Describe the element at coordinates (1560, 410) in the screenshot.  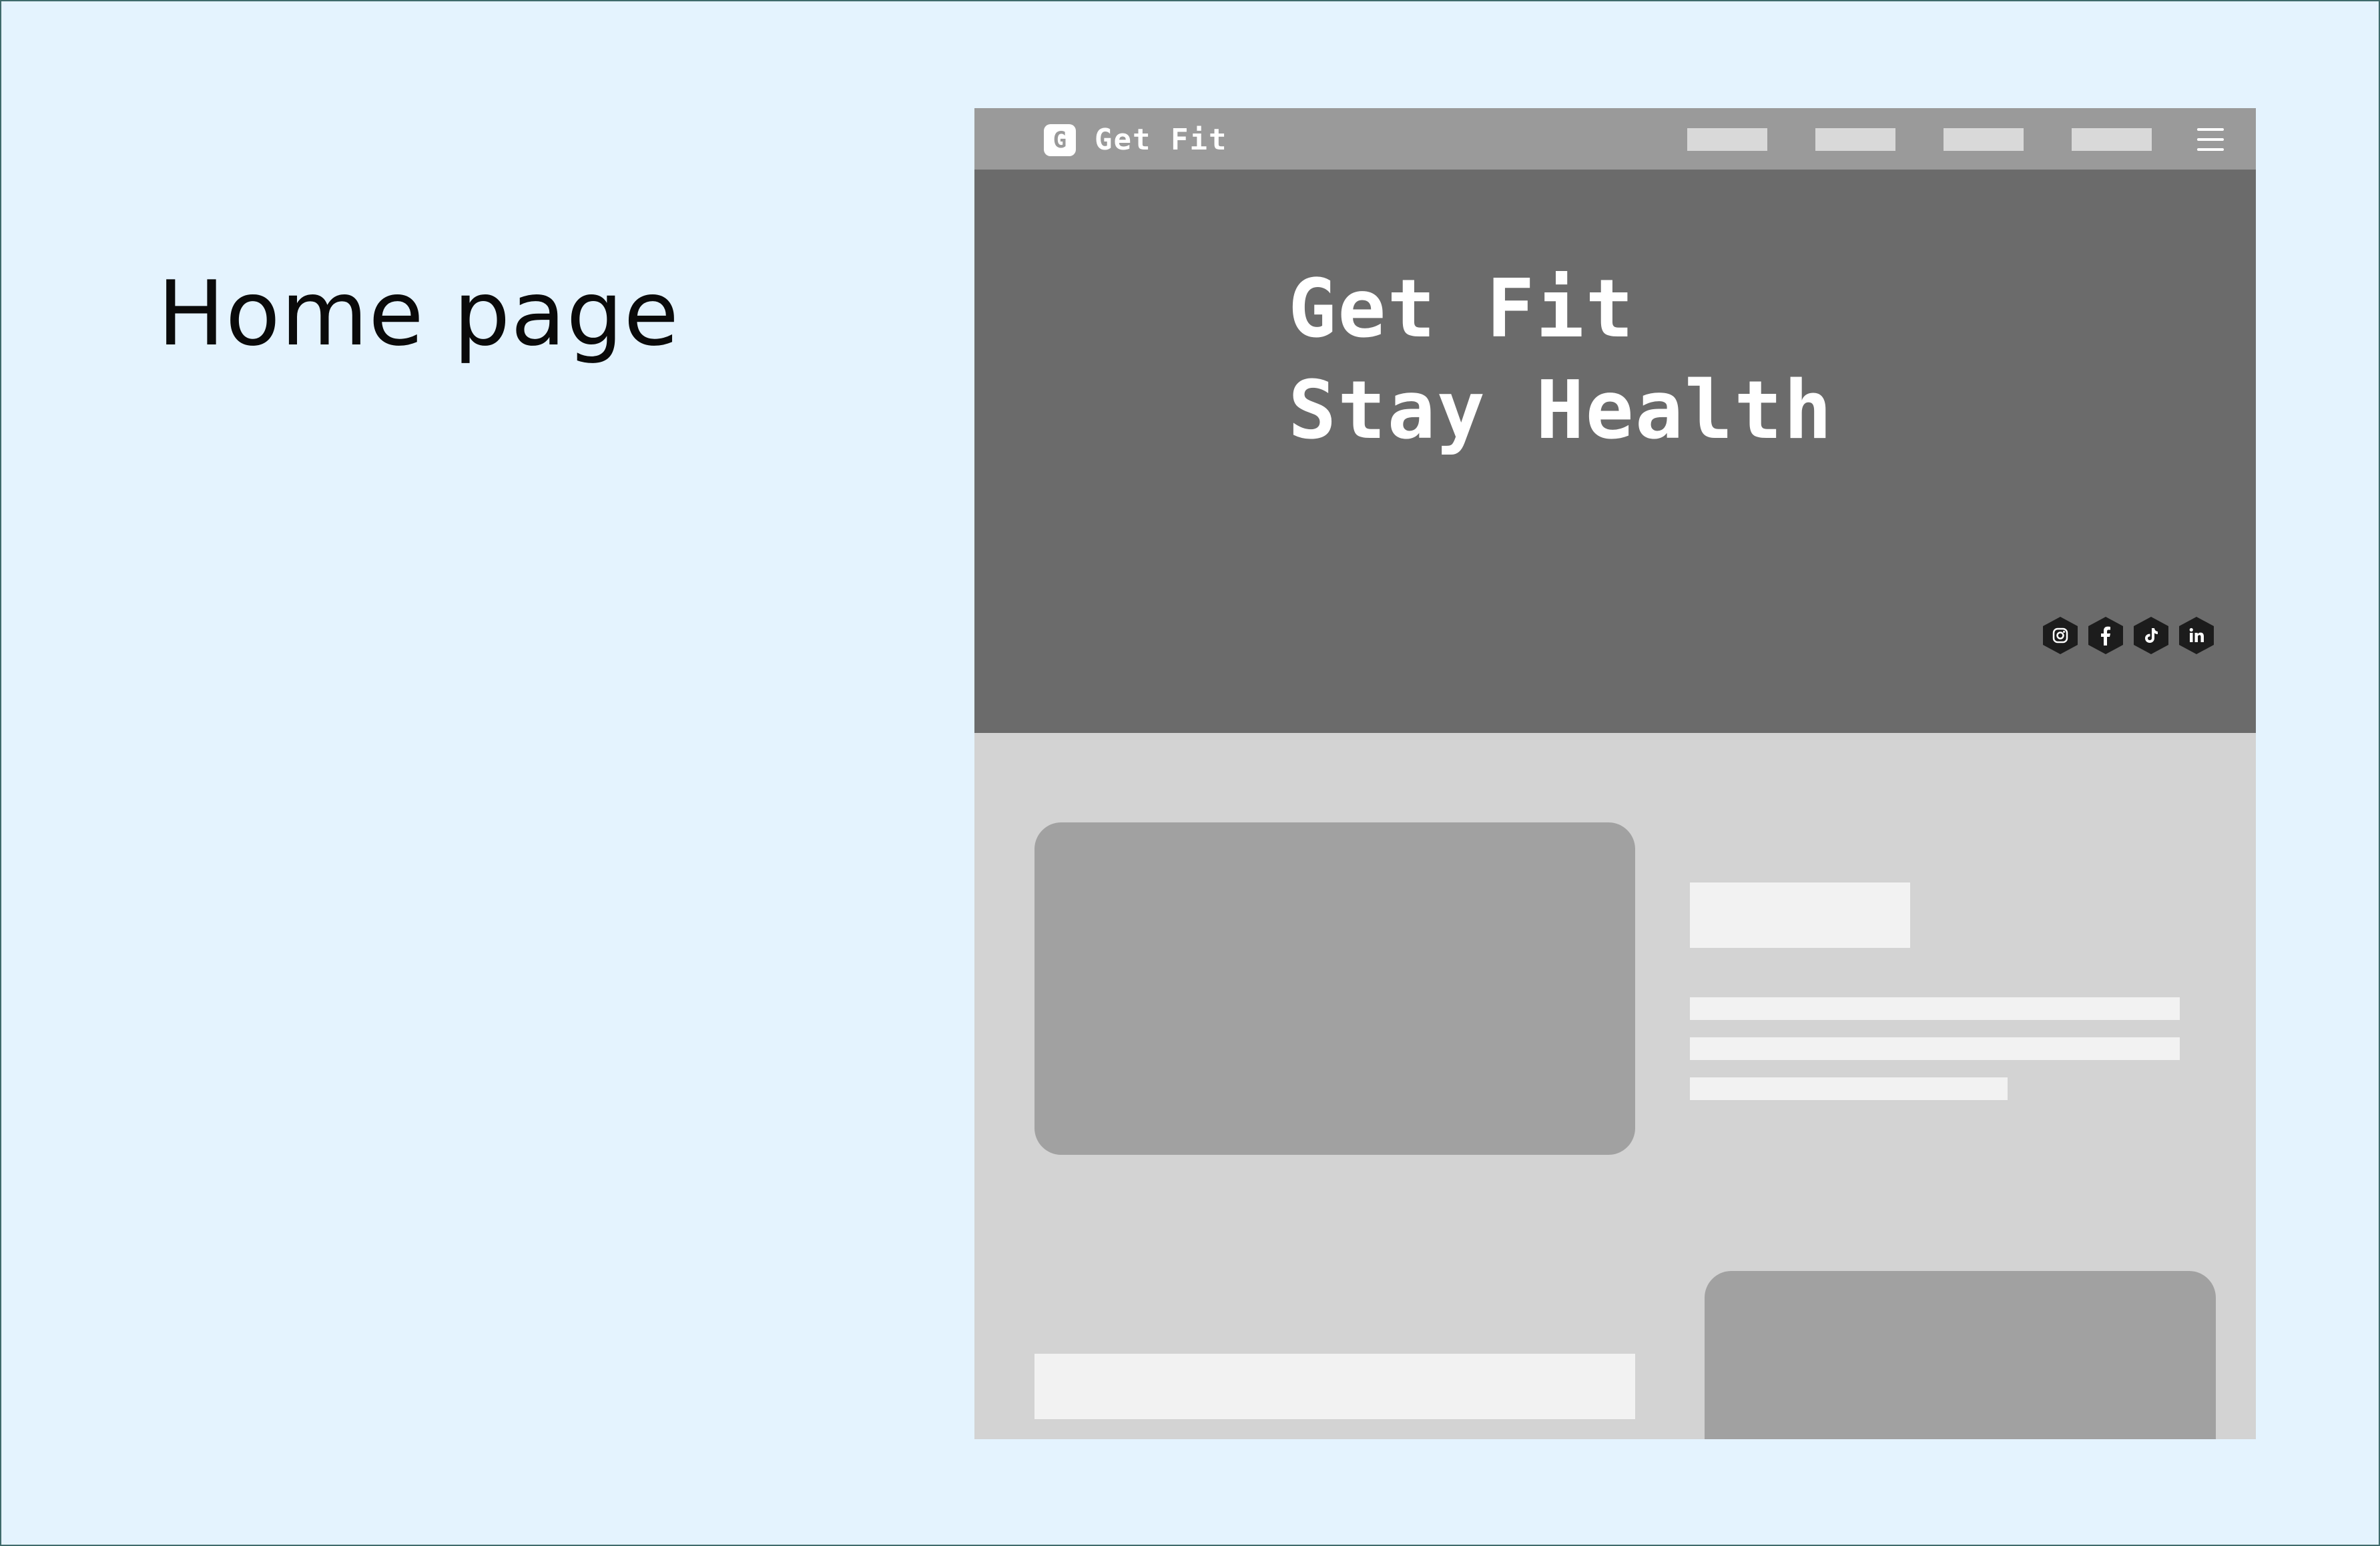
I see `hero-title-line-2: Stay Health` at that location.